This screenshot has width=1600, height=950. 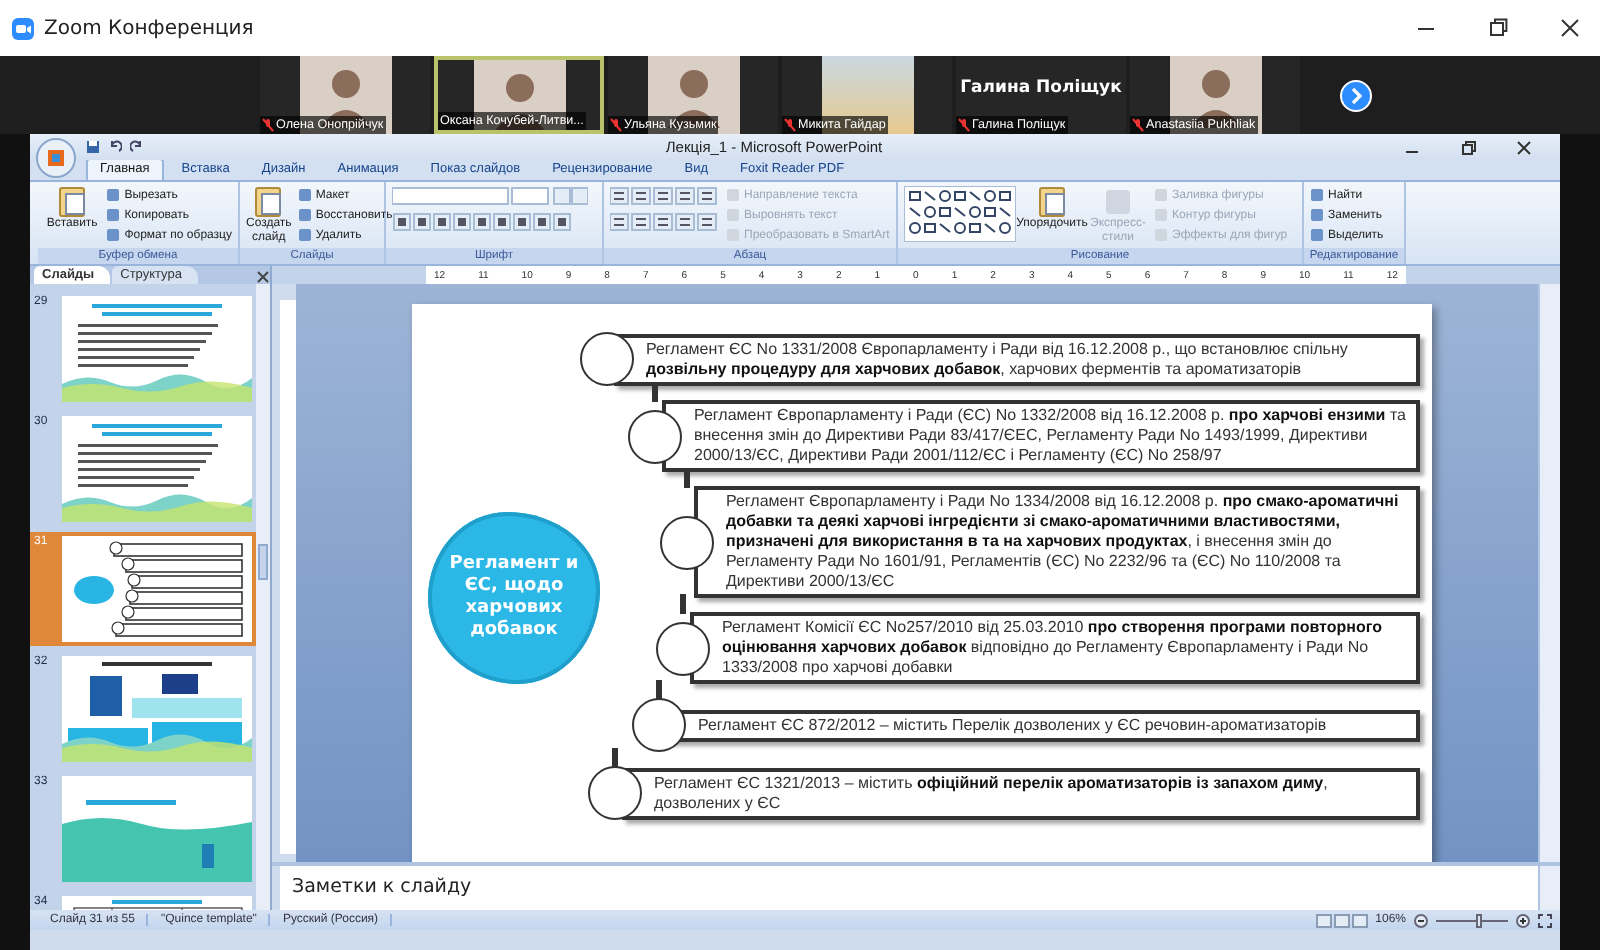 What do you see at coordinates (1421, 920) in the screenshot?
I see `zoom-out-icon` at bounding box center [1421, 920].